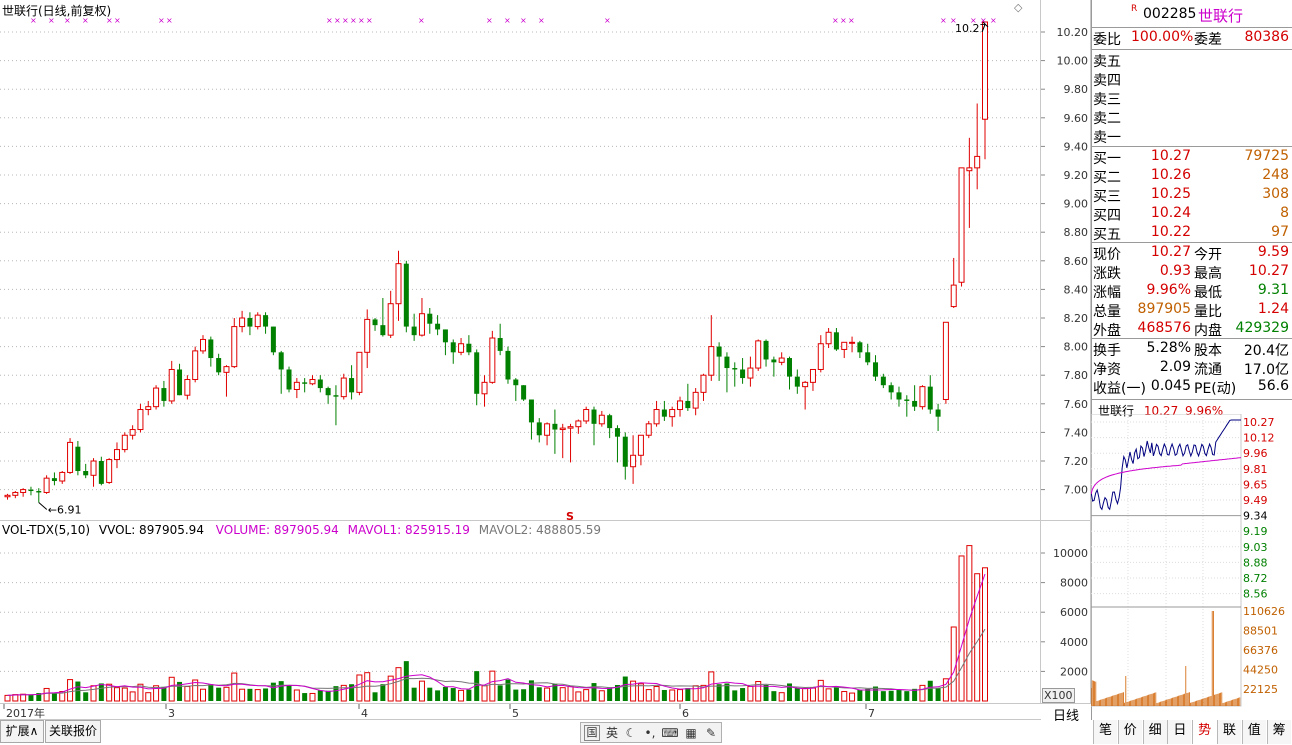 The height and width of the screenshot is (745, 1292). Describe the element at coordinates (691, 733) in the screenshot. I see `grid-icon: ▦` at that location.